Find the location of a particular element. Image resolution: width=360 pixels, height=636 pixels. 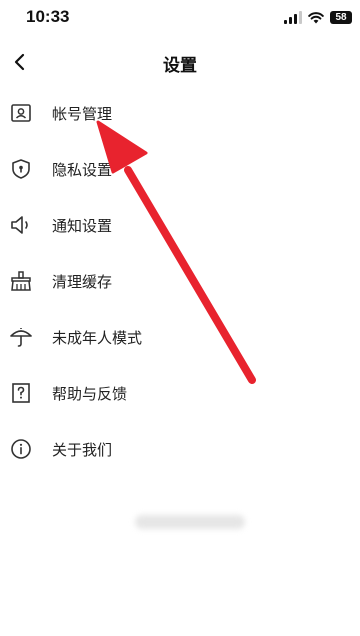

menu-item-about: 关于我们 is located at coordinates (180, 449).